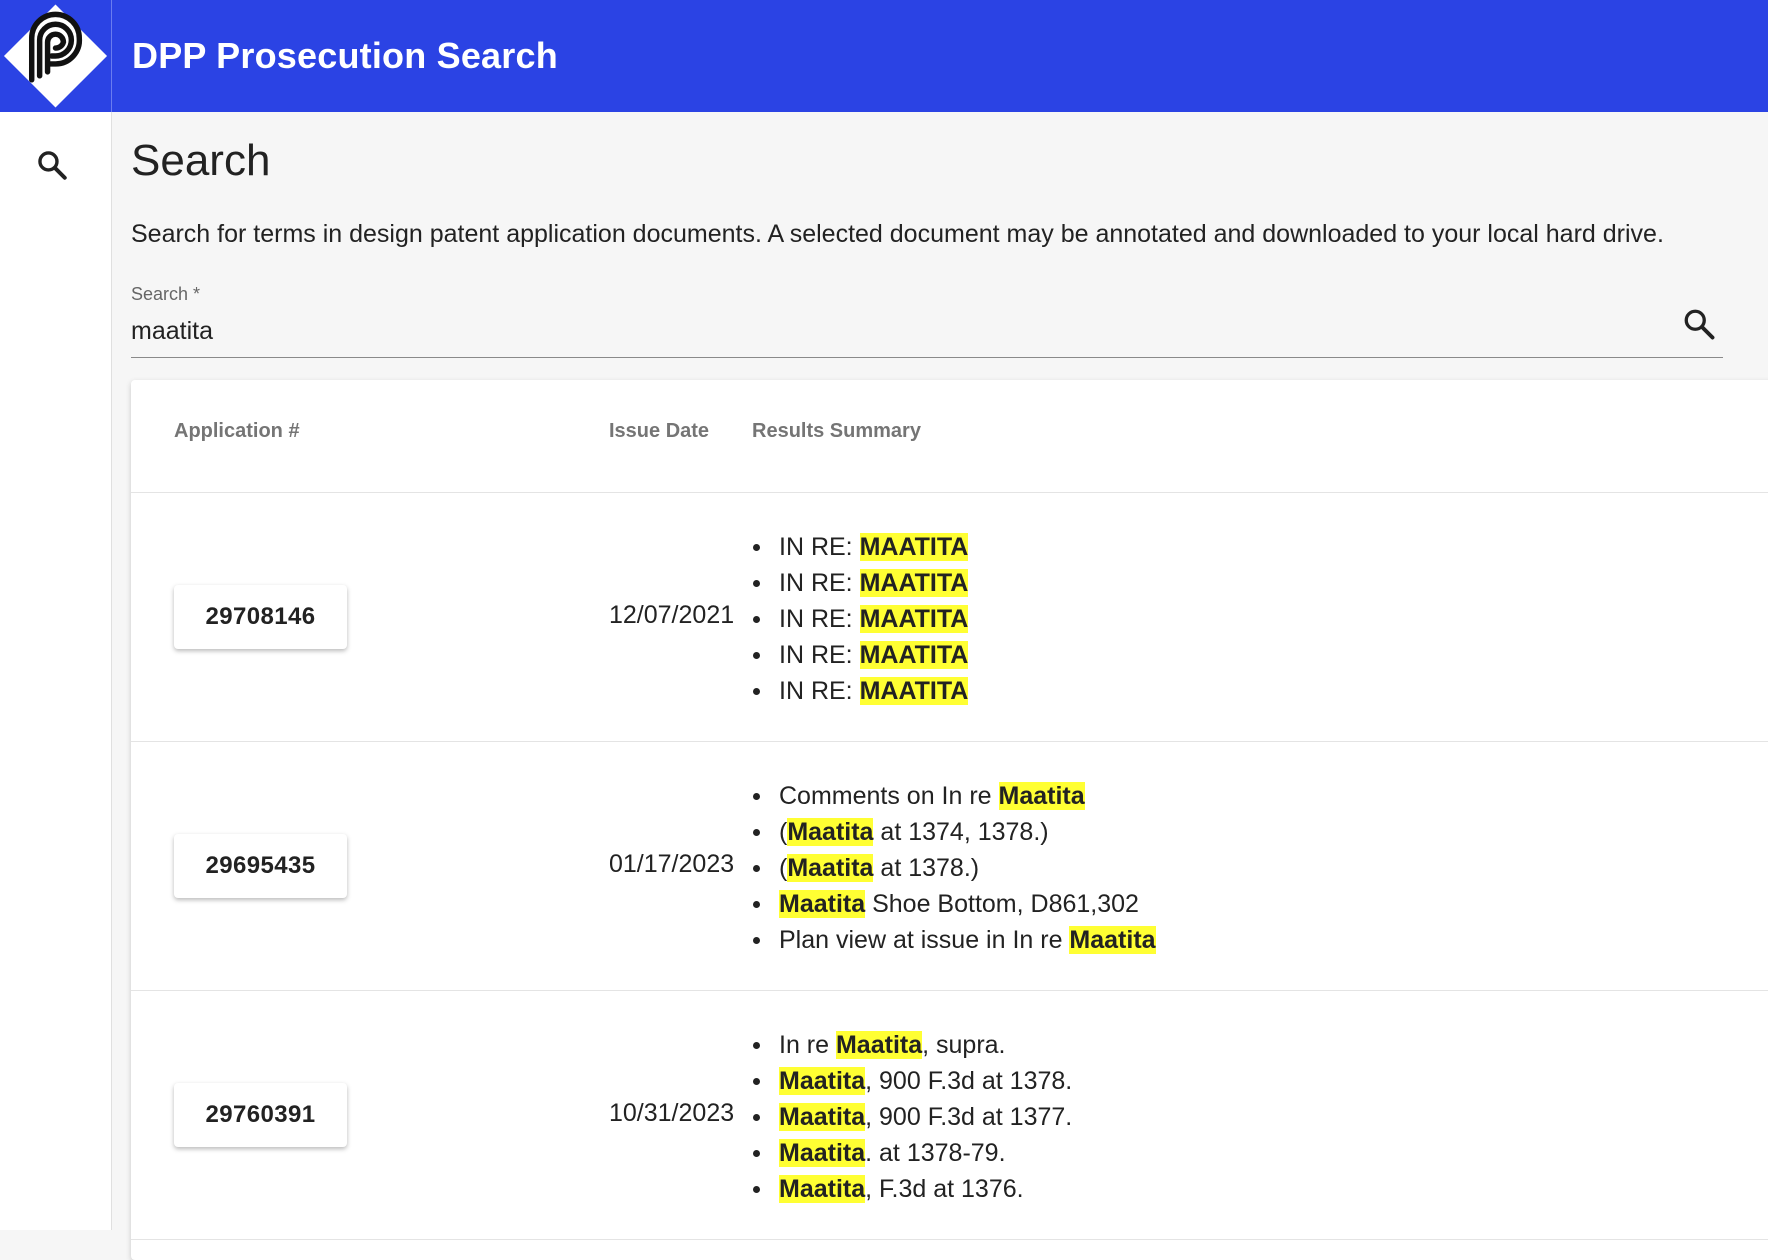  Describe the element at coordinates (671, 864) in the screenshot. I see `issue-date: 01/17/2023` at that location.